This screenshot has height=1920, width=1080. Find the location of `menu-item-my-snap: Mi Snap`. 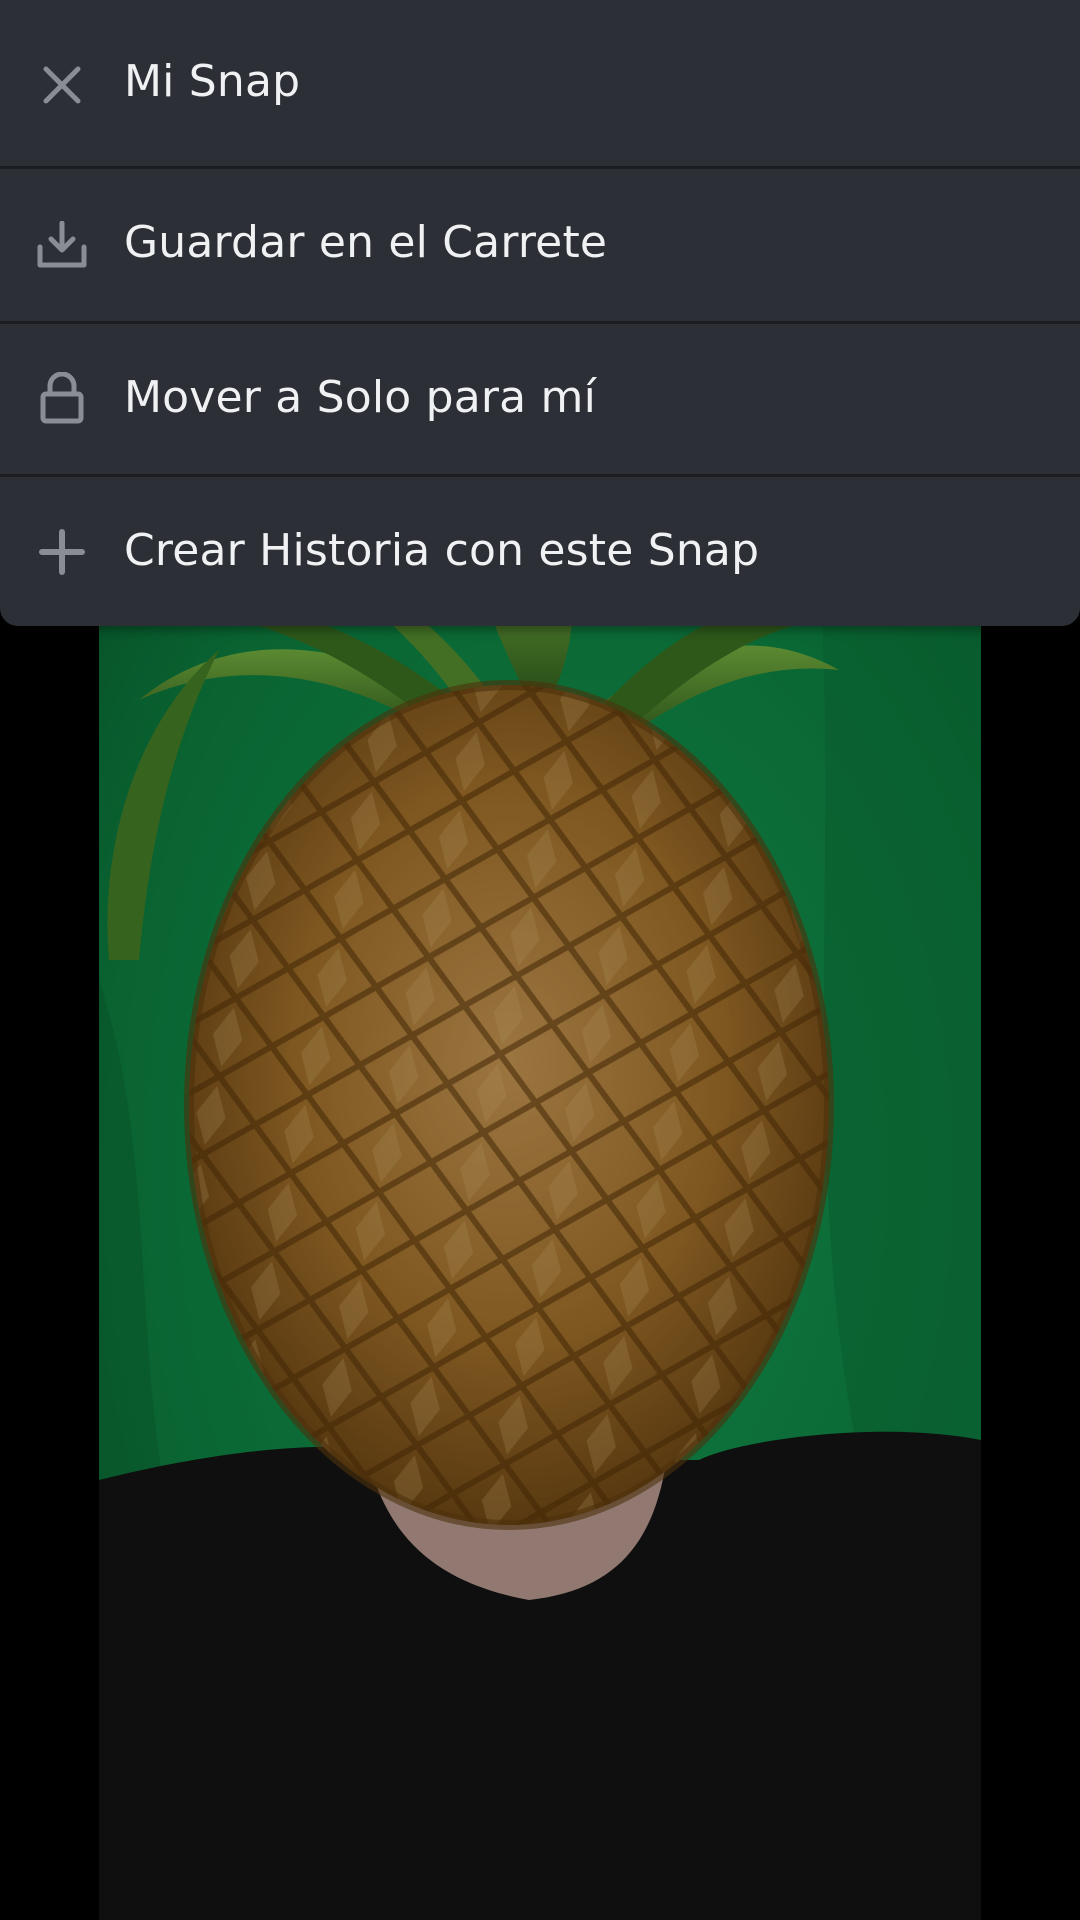

menu-item-my-snap: Mi Snap is located at coordinates (540, 83).